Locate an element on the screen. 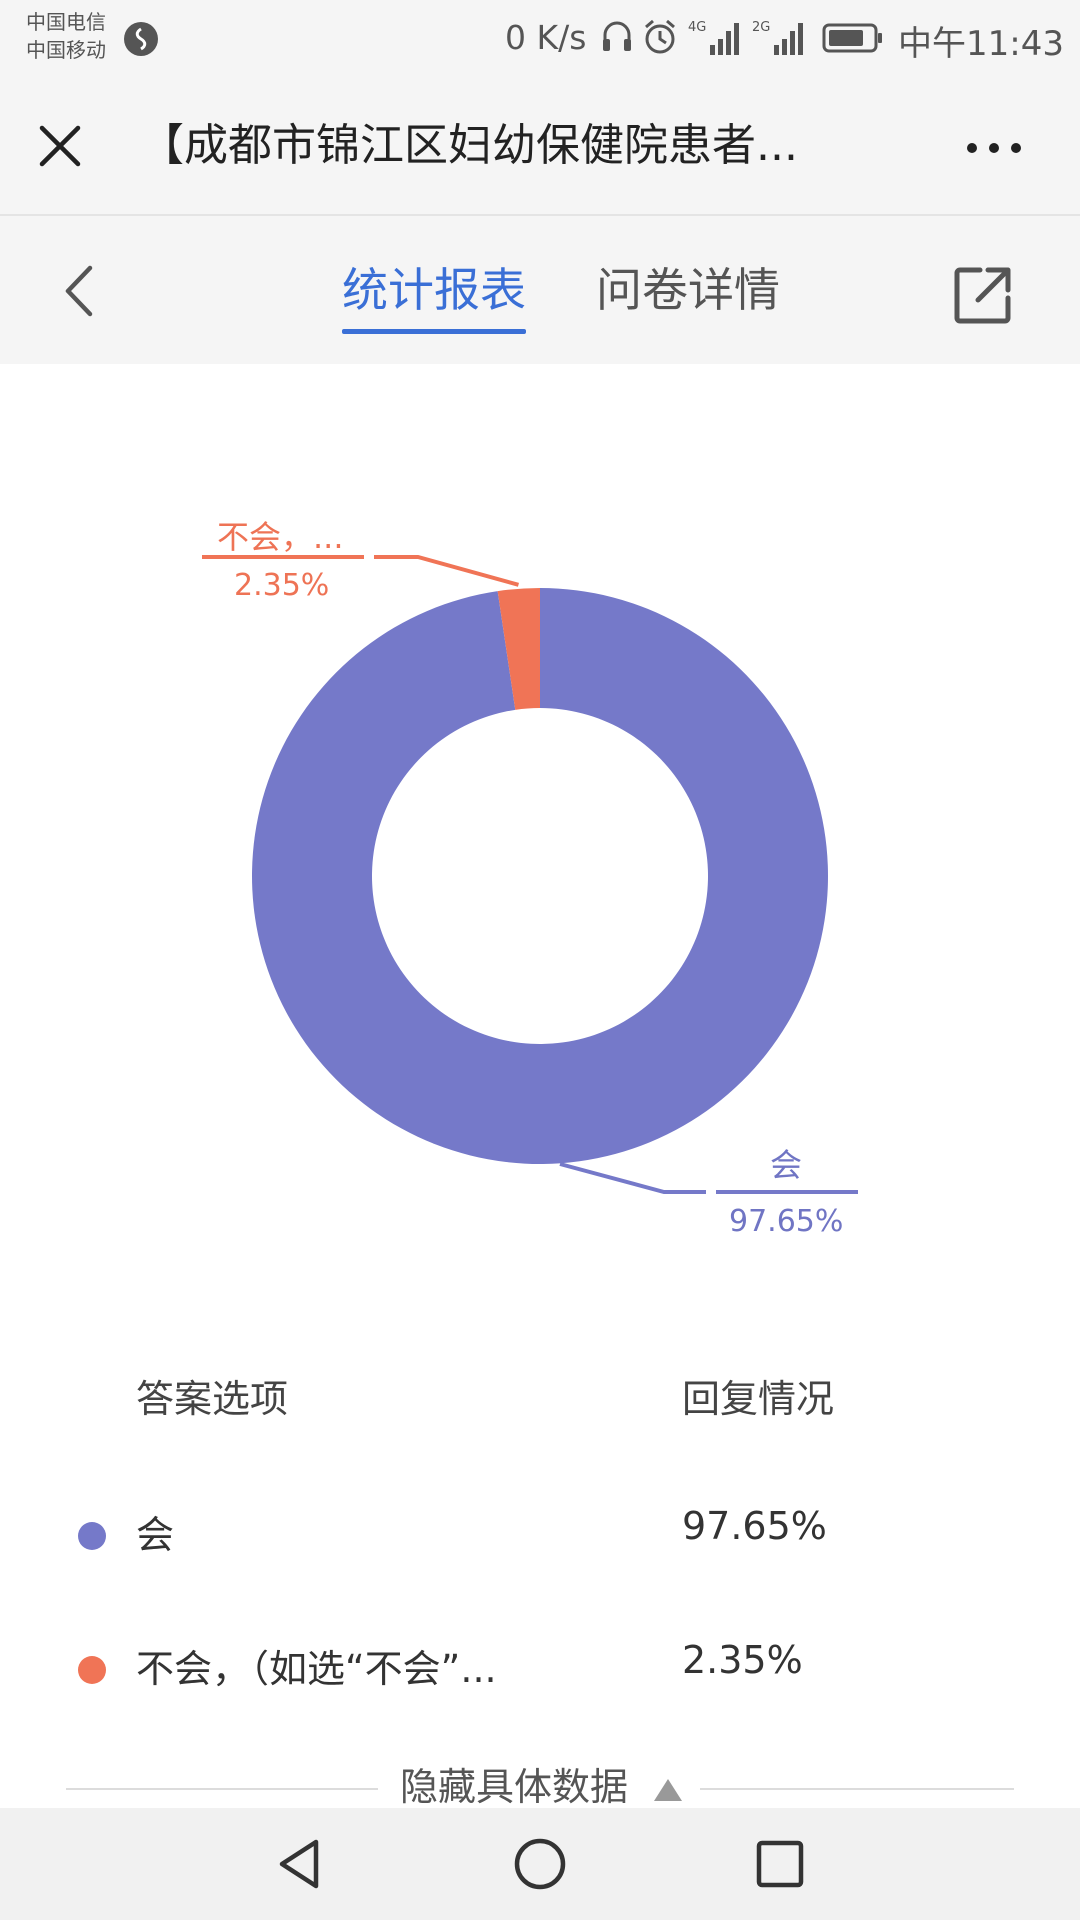 The height and width of the screenshot is (1920, 1080). leader-line-no is located at coordinates (446, 571).